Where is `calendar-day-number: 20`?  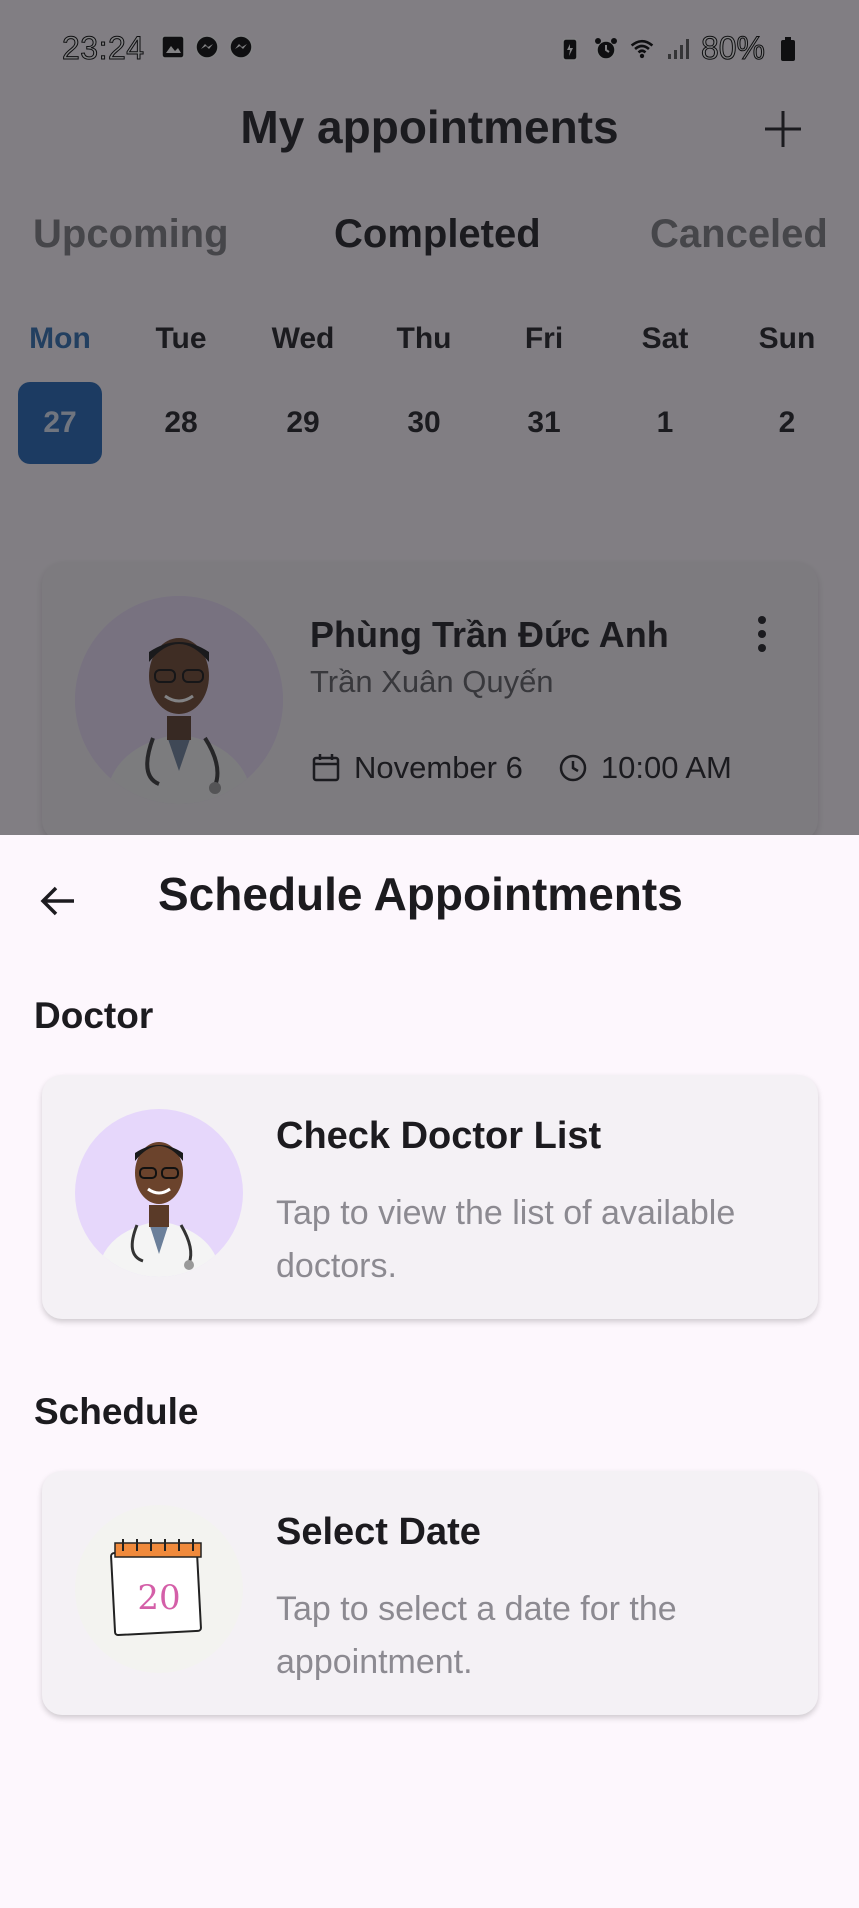
calendar-day-number: 20 is located at coordinates (158, 1598).